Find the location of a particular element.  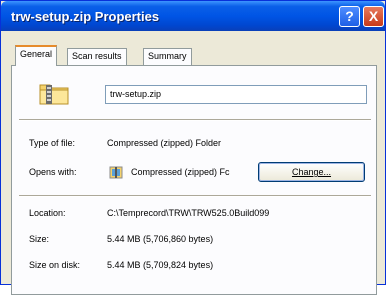

close-icon: X is located at coordinates (373, 16).